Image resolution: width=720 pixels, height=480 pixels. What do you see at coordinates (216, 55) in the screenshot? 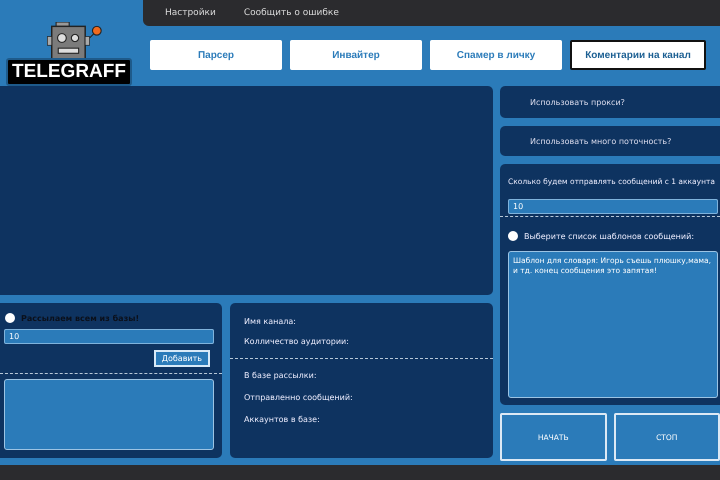
I see `tab: Парсер` at bounding box center [216, 55].